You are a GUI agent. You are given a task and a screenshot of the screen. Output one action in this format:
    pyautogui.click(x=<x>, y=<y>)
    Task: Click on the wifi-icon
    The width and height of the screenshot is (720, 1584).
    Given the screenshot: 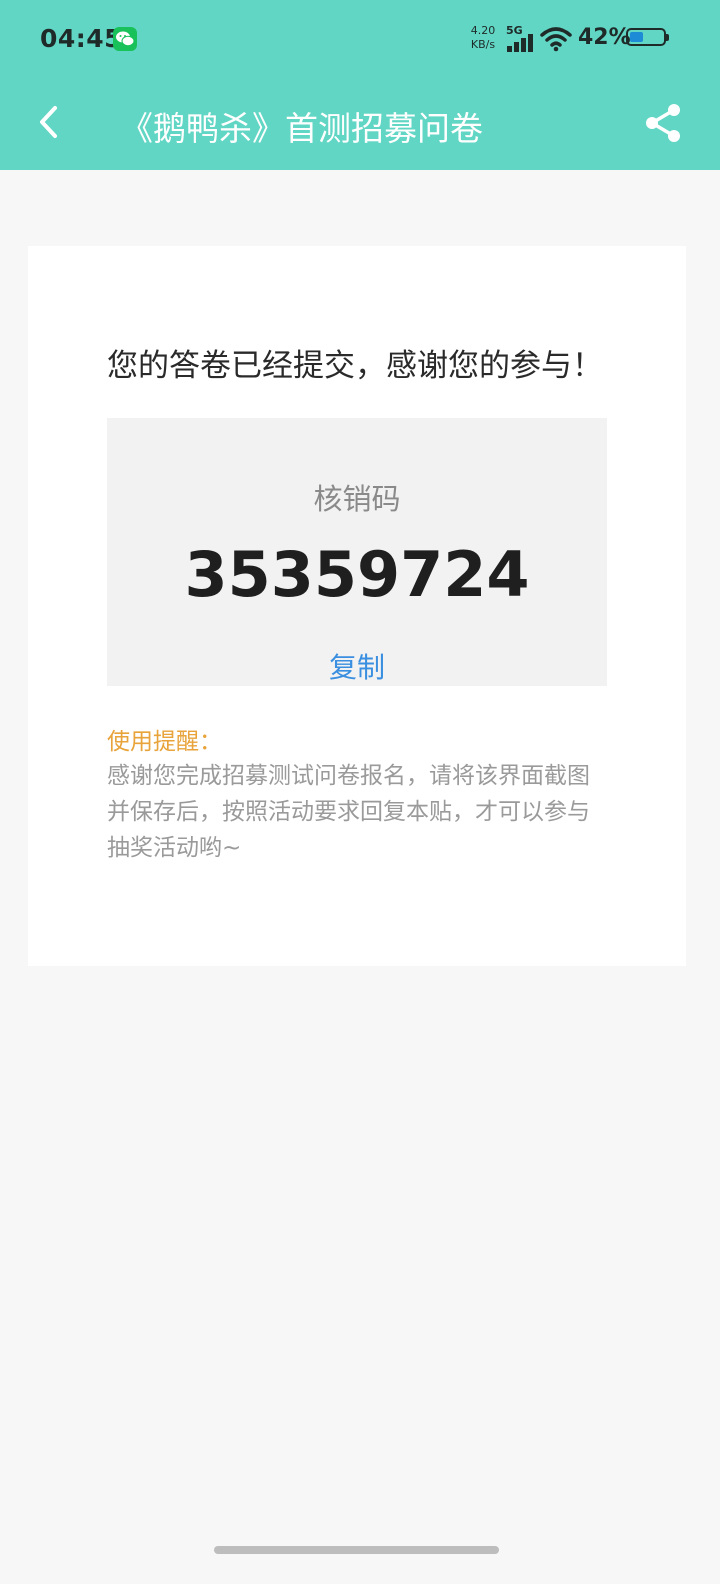 What is the action you would take?
    pyautogui.click(x=556, y=39)
    